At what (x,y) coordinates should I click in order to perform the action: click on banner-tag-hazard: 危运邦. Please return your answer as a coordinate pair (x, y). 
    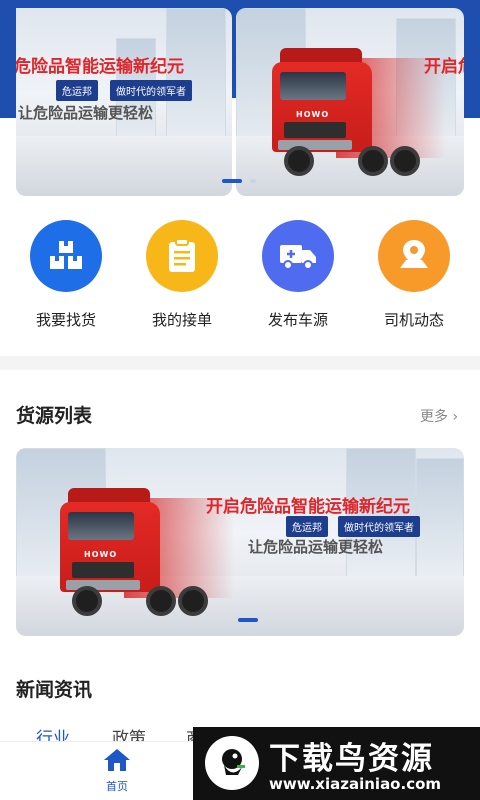
    Looking at the image, I should click on (77, 90).